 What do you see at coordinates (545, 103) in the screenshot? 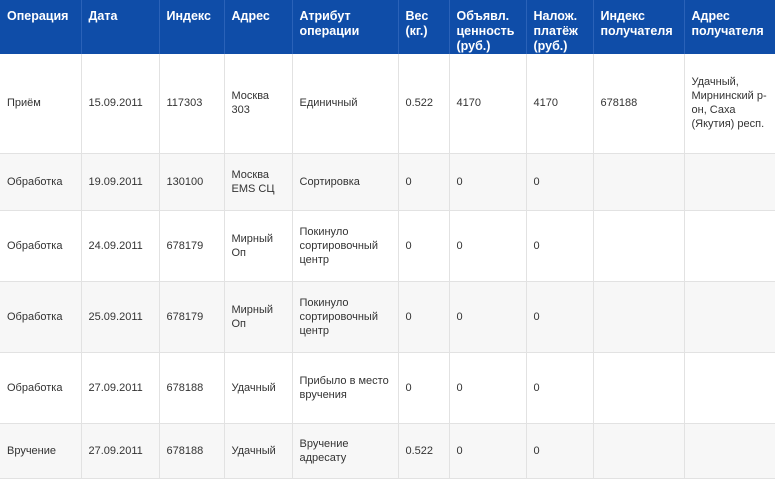
I see `cell-cash-on-delivery-text: 4170` at bounding box center [545, 103].